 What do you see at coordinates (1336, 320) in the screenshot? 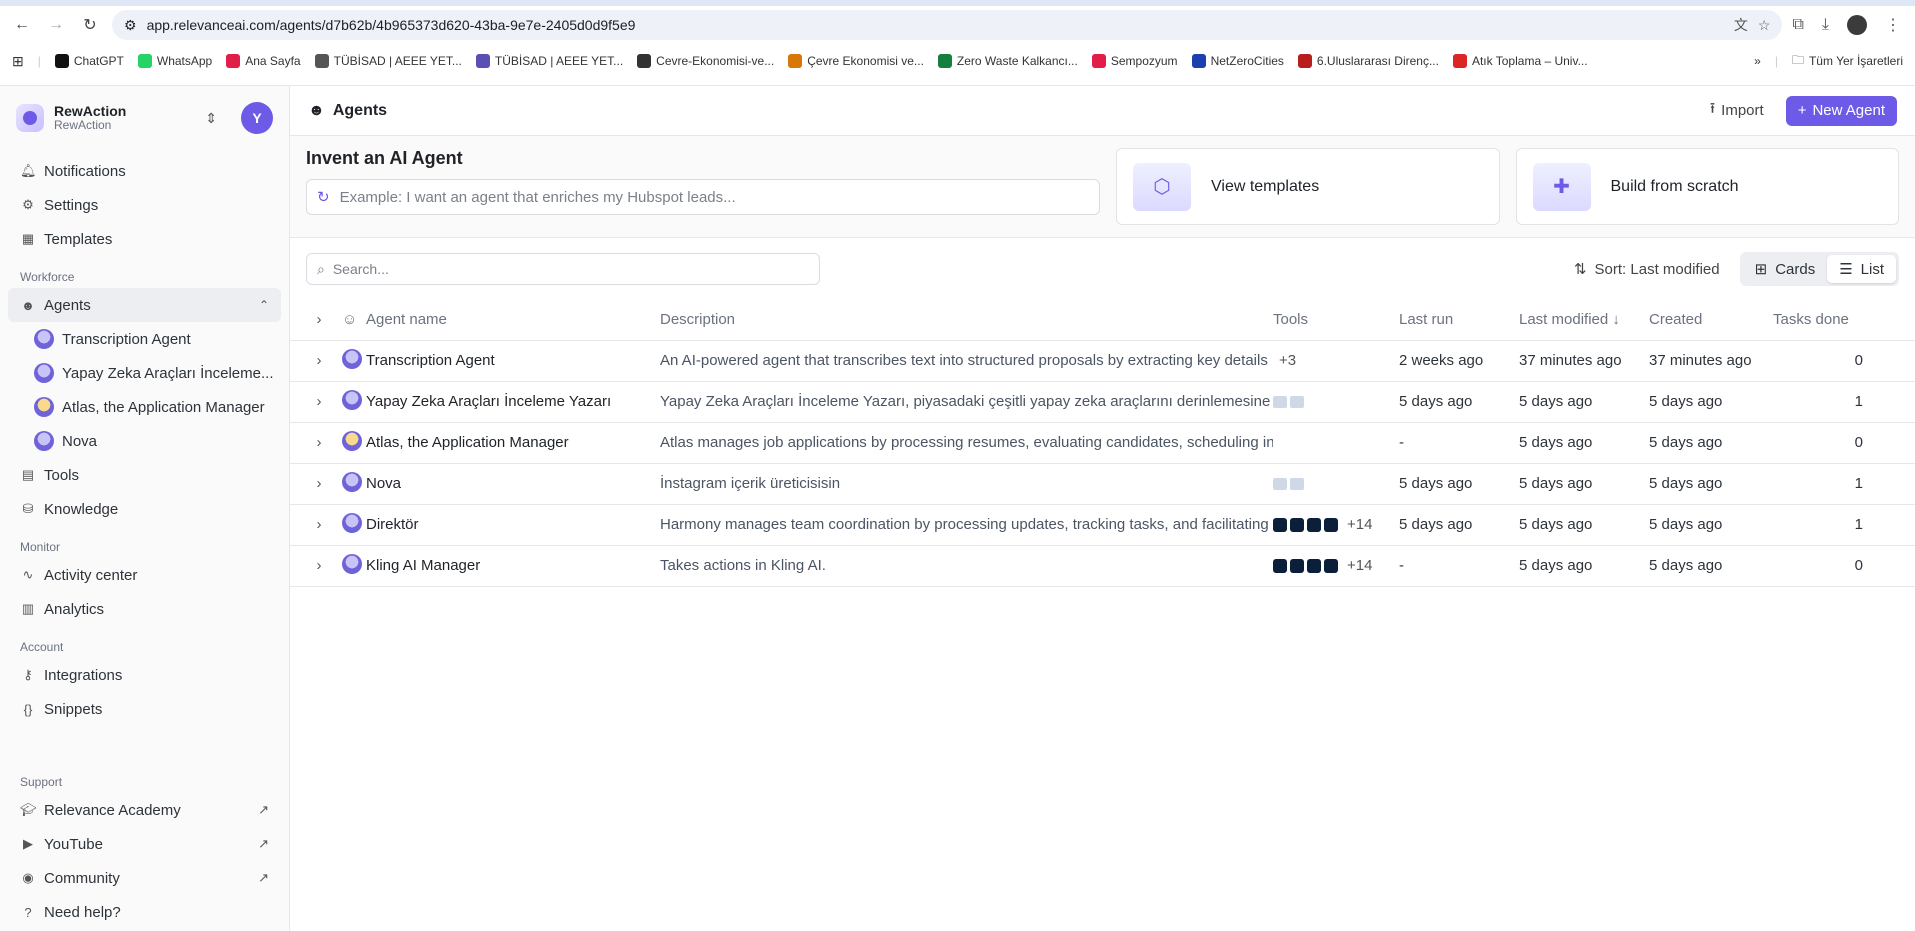
I see `col-header-tools: Tools` at bounding box center [1336, 320].